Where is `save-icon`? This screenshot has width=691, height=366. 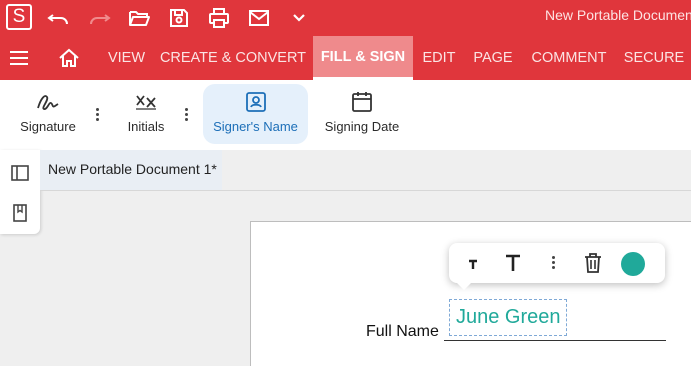
save-icon is located at coordinates (179, 18).